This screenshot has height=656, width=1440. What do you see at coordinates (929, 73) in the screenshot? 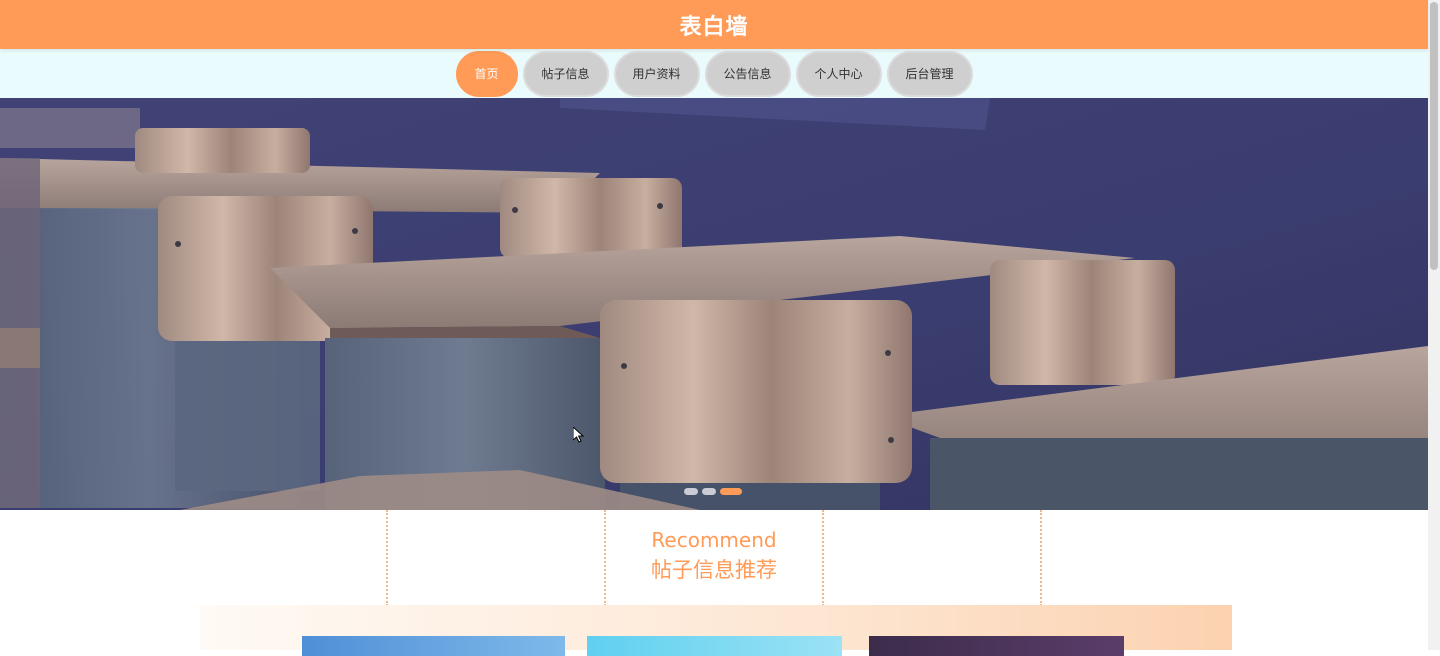
I see `nav-item-admin: 后台管理` at bounding box center [929, 73].